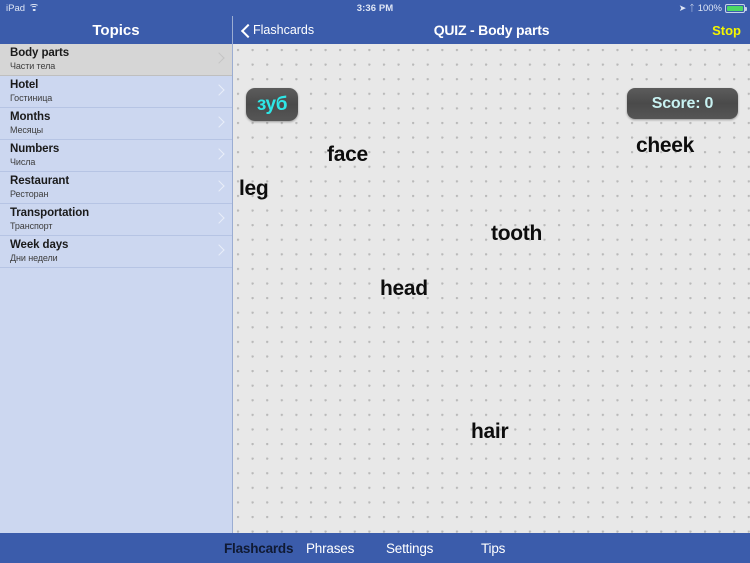 Image resolution: width=750 pixels, height=563 pixels. What do you see at coordinates (40, 181) in the screenshot?
I see `topic-label-en: Restaurant` at bounding box center [40, 181].